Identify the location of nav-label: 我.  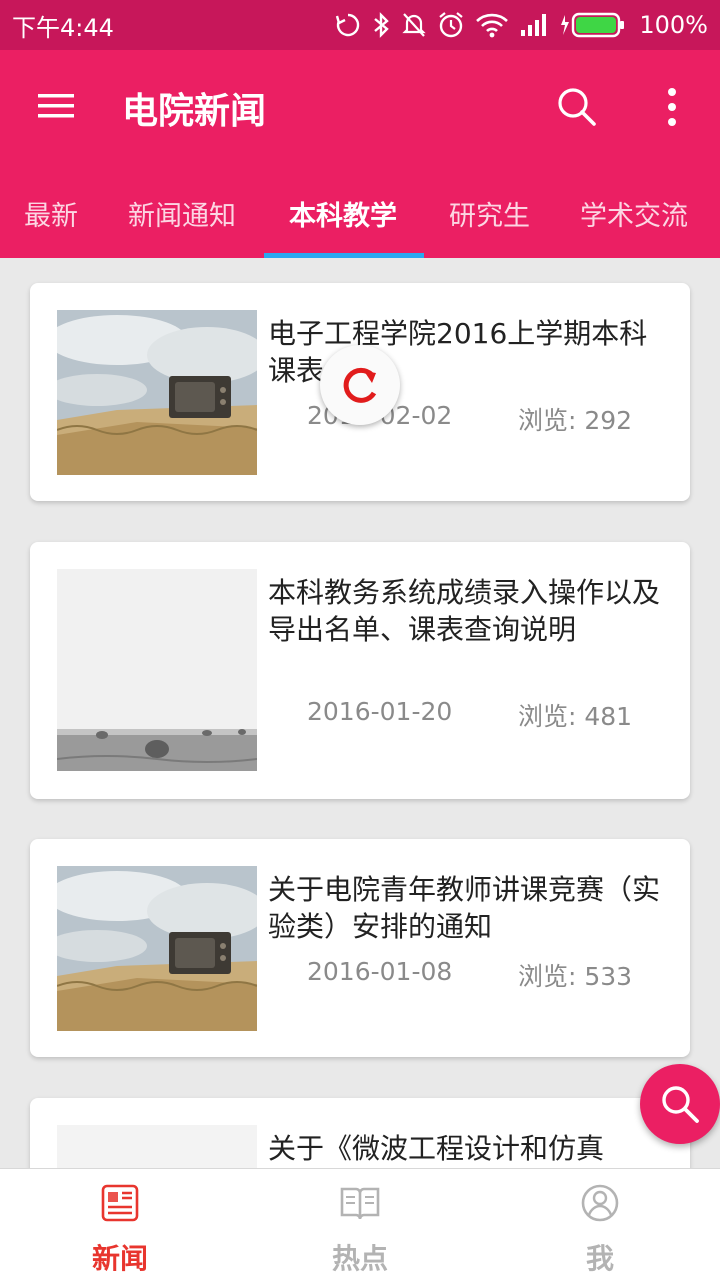
(599, 1258).